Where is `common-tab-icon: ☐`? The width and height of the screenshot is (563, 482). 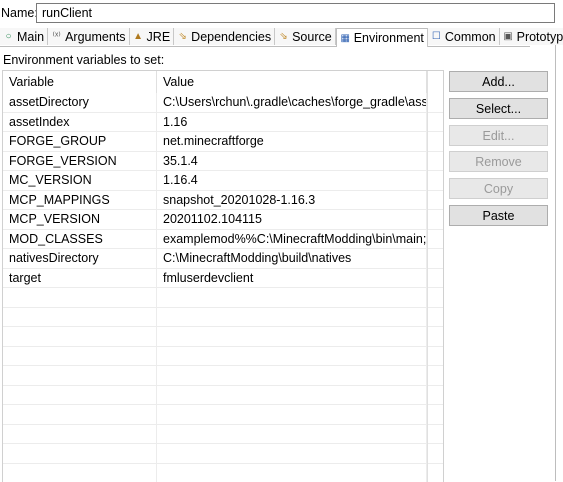 common-tab-icon: ☐ is located at coordinates (436, 36).